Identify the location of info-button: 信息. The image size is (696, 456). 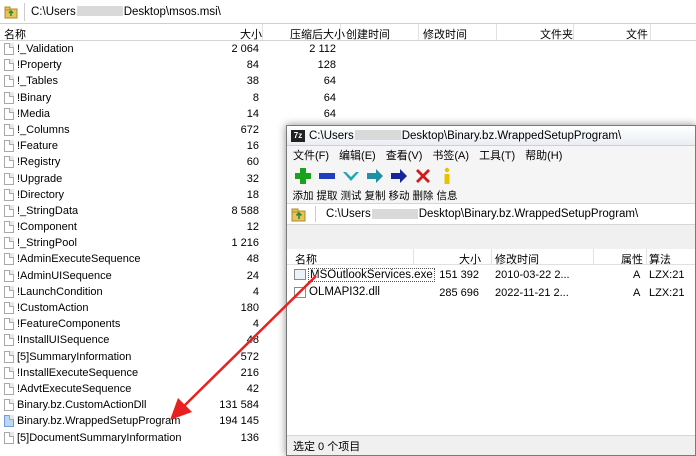
(447, 184).